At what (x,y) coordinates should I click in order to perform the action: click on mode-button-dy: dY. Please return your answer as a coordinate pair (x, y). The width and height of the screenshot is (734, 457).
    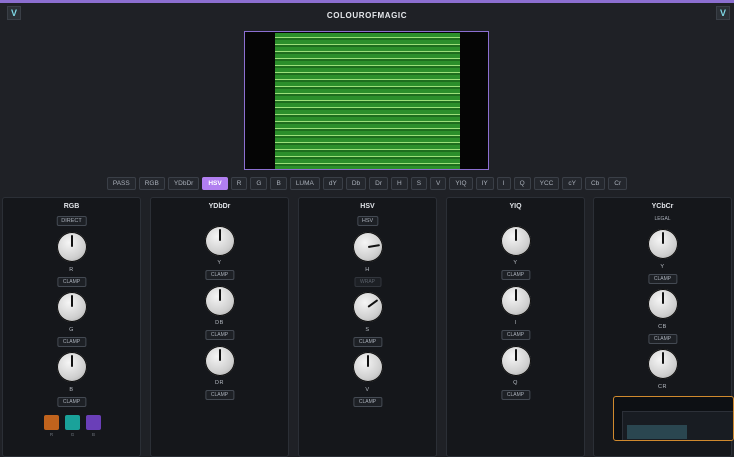
    Looking at the image, I should click on (332, 183).